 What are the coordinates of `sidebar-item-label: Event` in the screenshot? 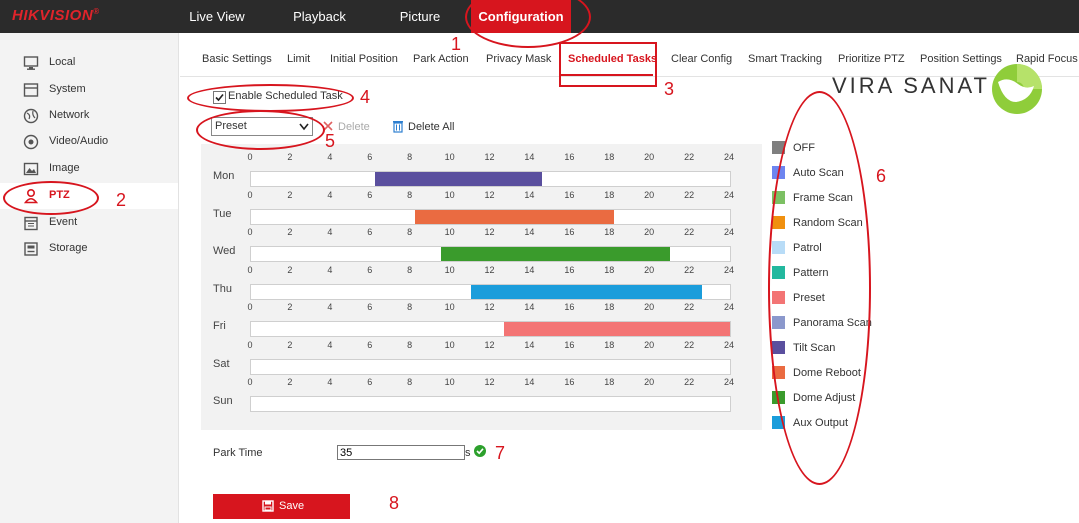 It's located at (63, 222).